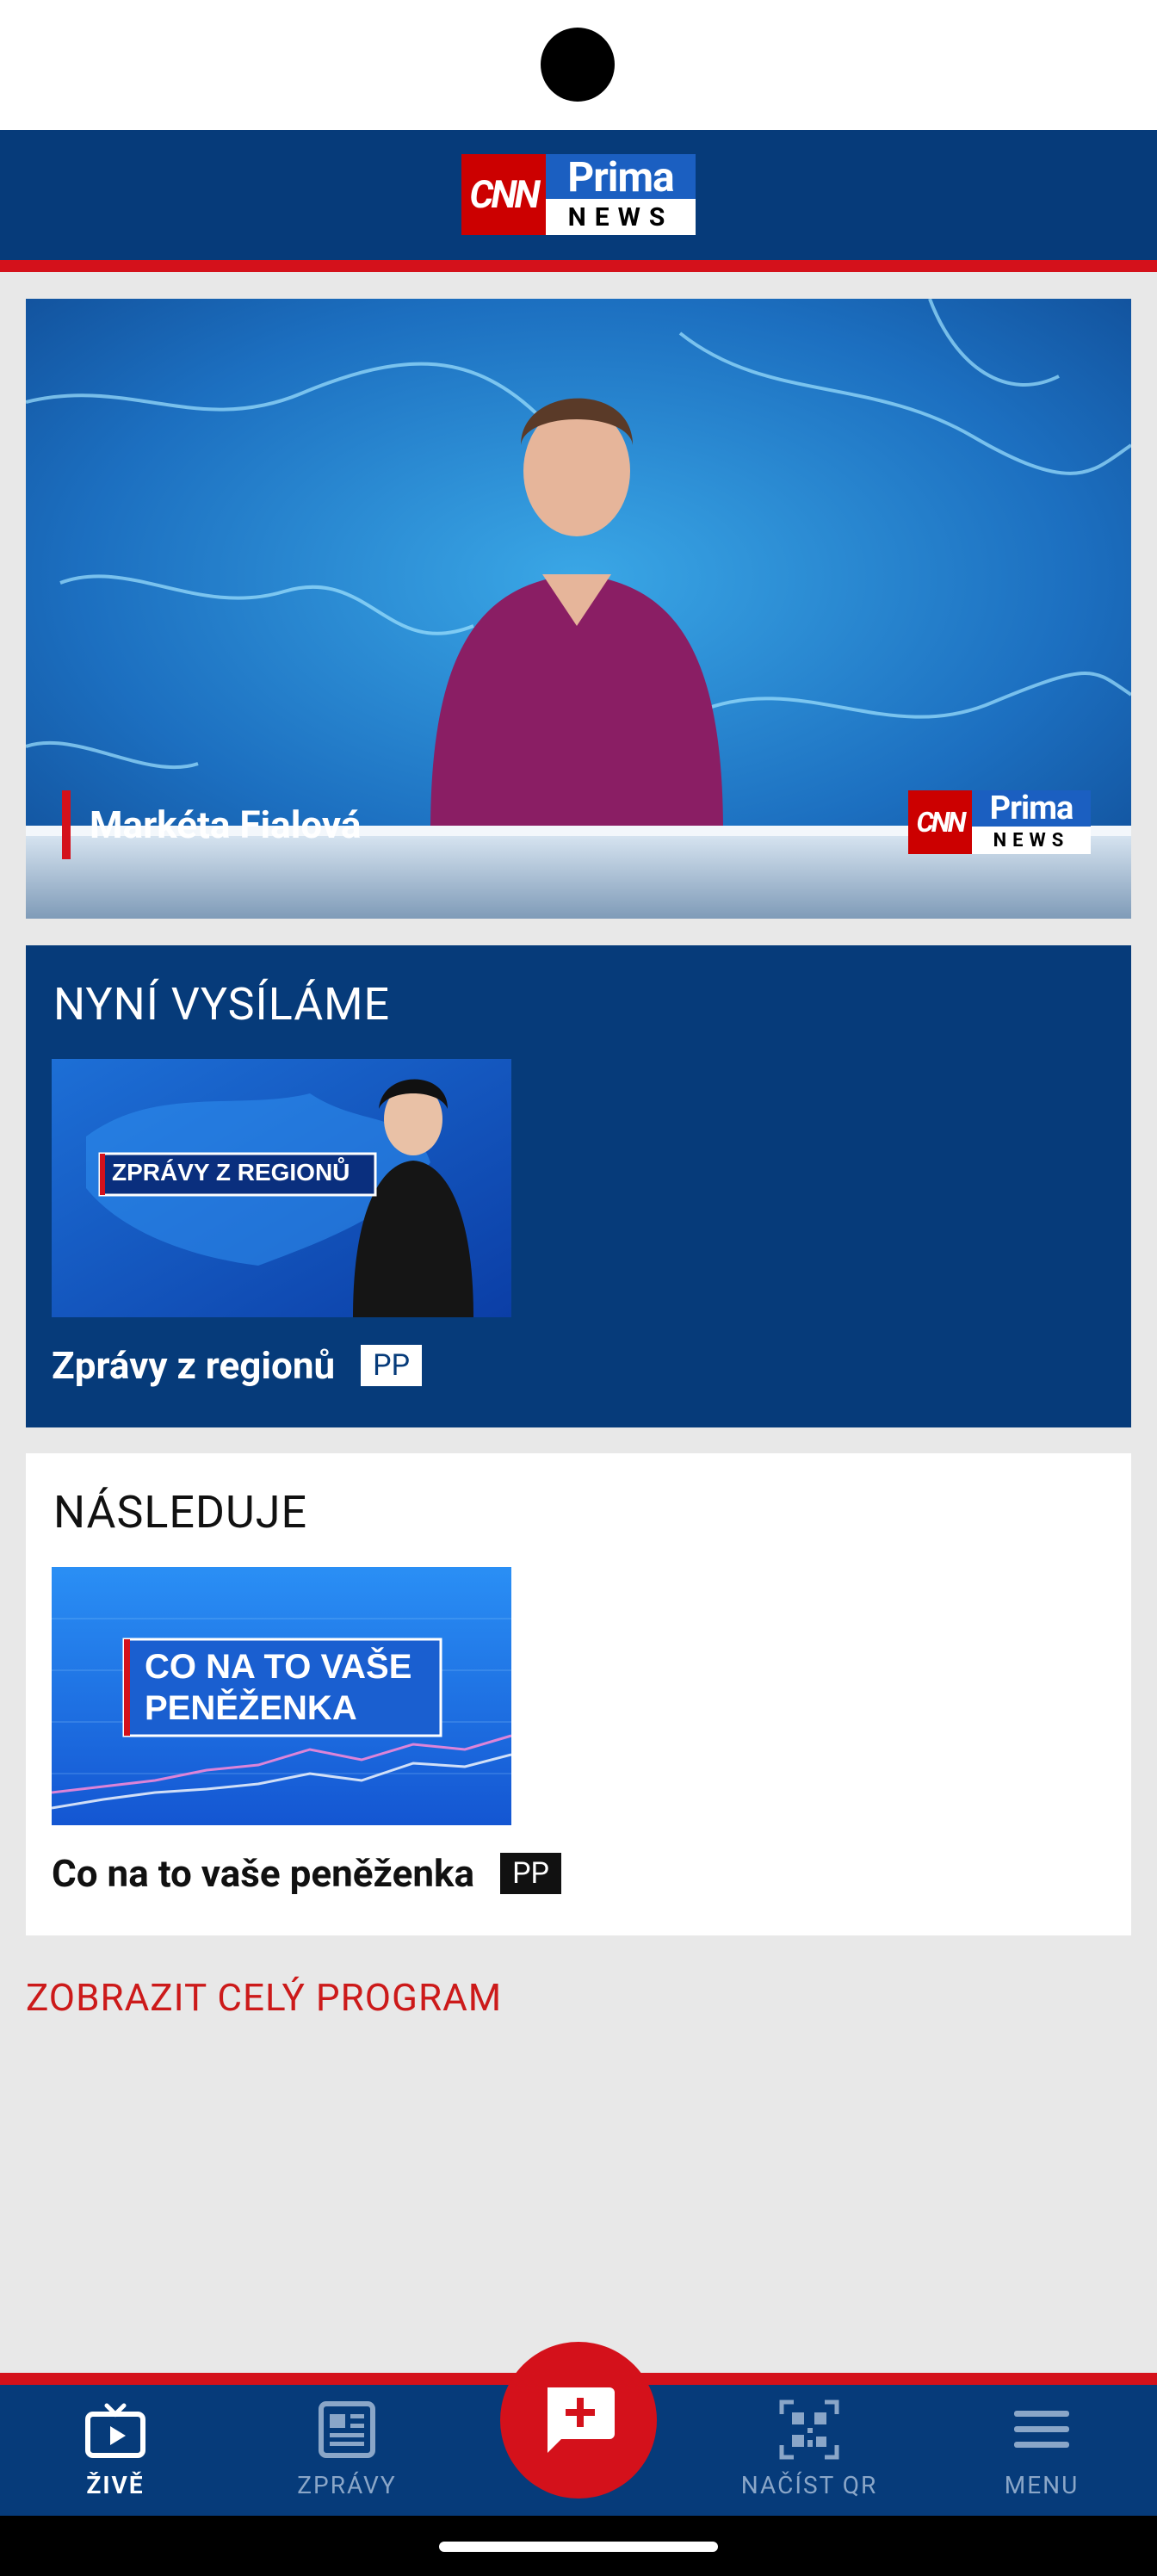 This screenshot has width=1157, height=2576. I want to click on now-playing-thumbnail: ZPRÁVY Z REGIONŮ, so click(281, 1188).